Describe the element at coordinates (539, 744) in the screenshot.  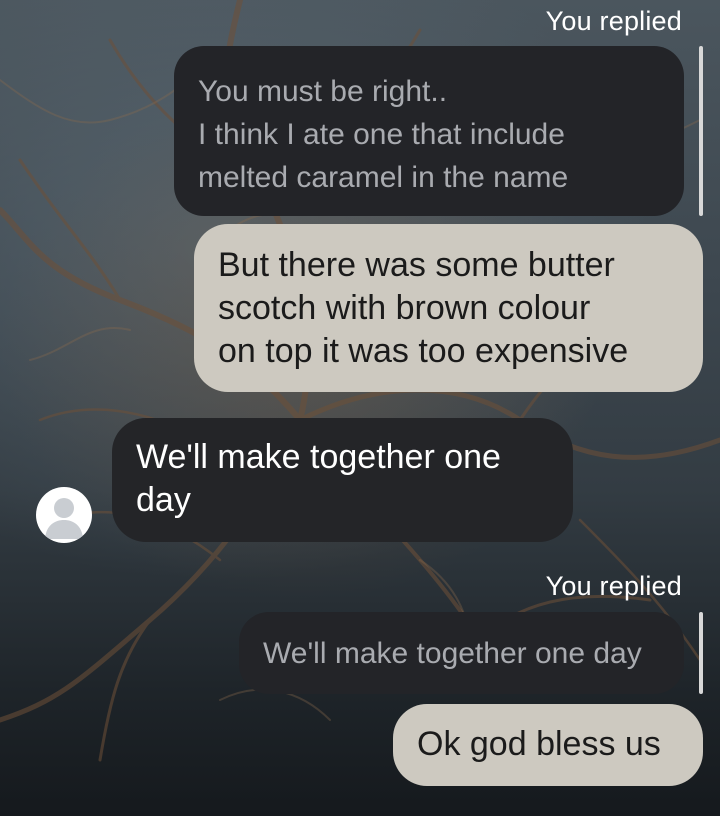
I see `message-line: Ok god bless us` at that location.